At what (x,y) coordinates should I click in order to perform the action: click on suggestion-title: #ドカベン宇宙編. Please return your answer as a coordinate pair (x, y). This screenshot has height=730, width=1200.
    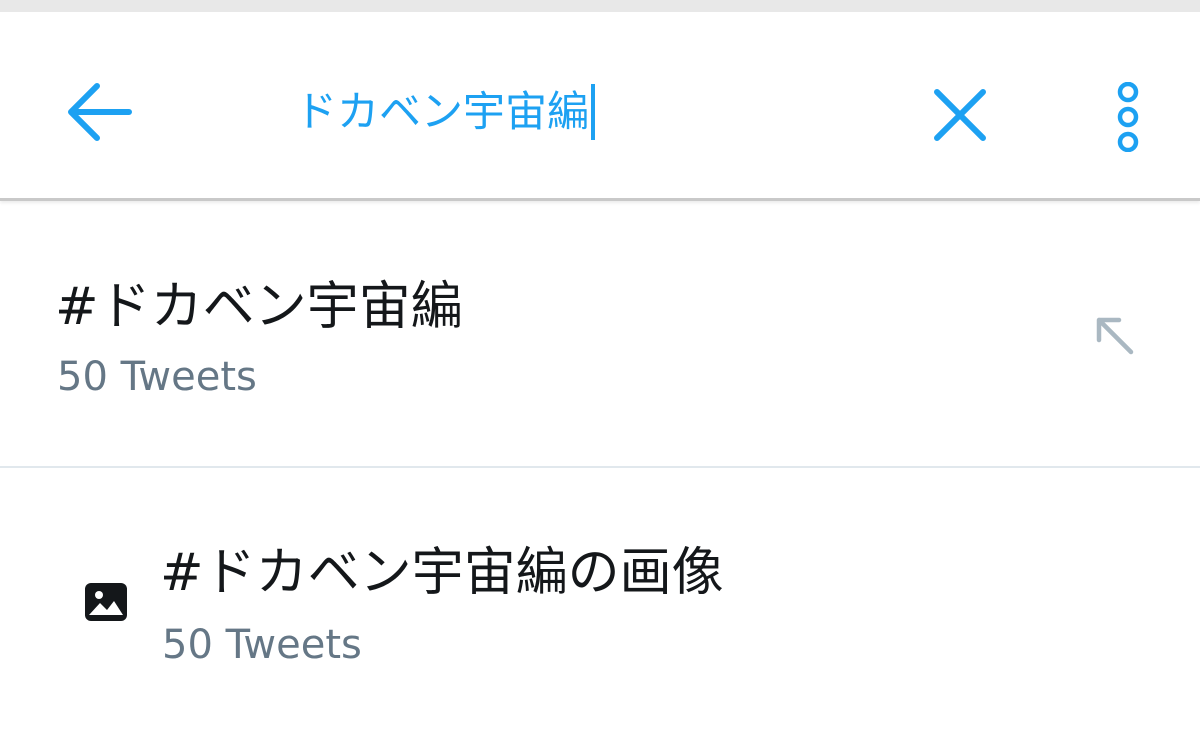
    Looking at the image, I should click on (259, 307).